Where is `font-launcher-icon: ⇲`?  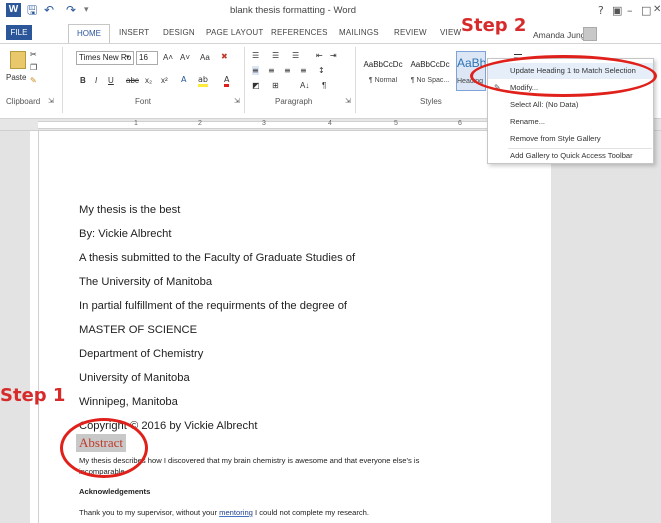
font-launcher-icon: ⇲ is located at coordinates (237, 101).